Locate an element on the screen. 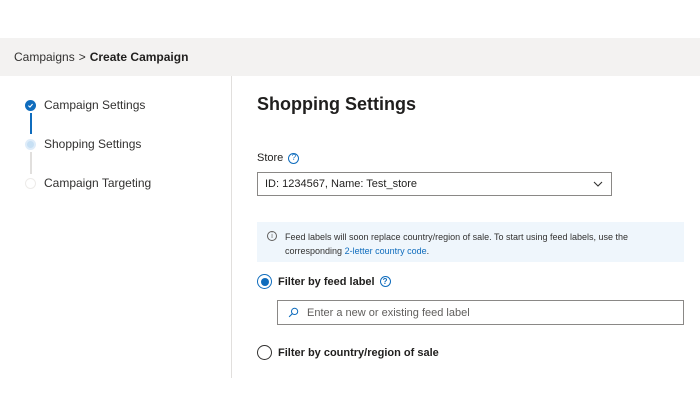  store-dropdown: ID: 1234567, Name: Test_store is located at coordinates (434, 184).